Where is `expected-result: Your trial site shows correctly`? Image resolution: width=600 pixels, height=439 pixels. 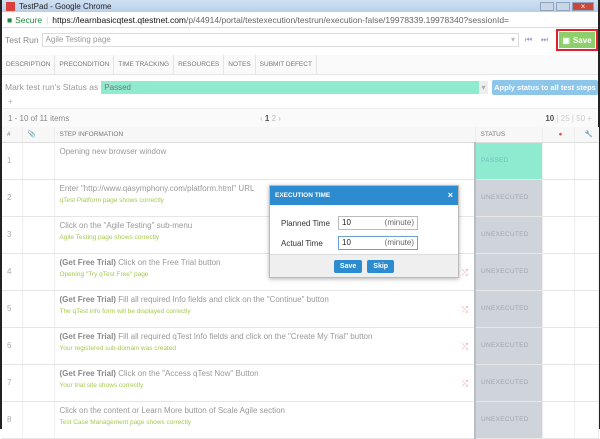
expected-result: Your trial site shows correctly is located at coordinates (101, 385).